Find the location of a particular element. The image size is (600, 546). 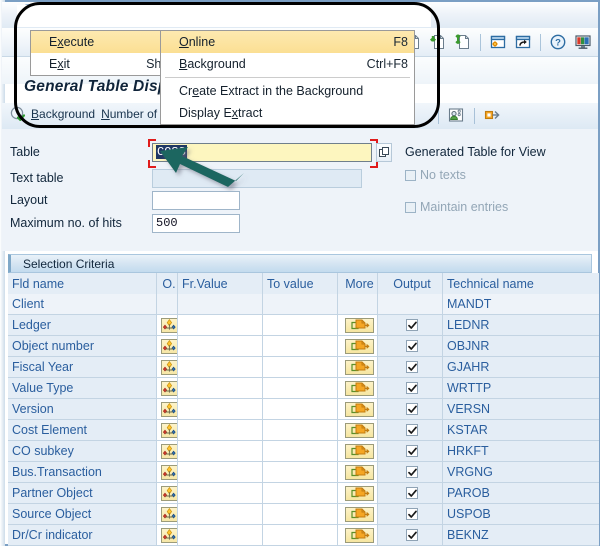

cell-field-name: Client is located at coordinates (82, 304).